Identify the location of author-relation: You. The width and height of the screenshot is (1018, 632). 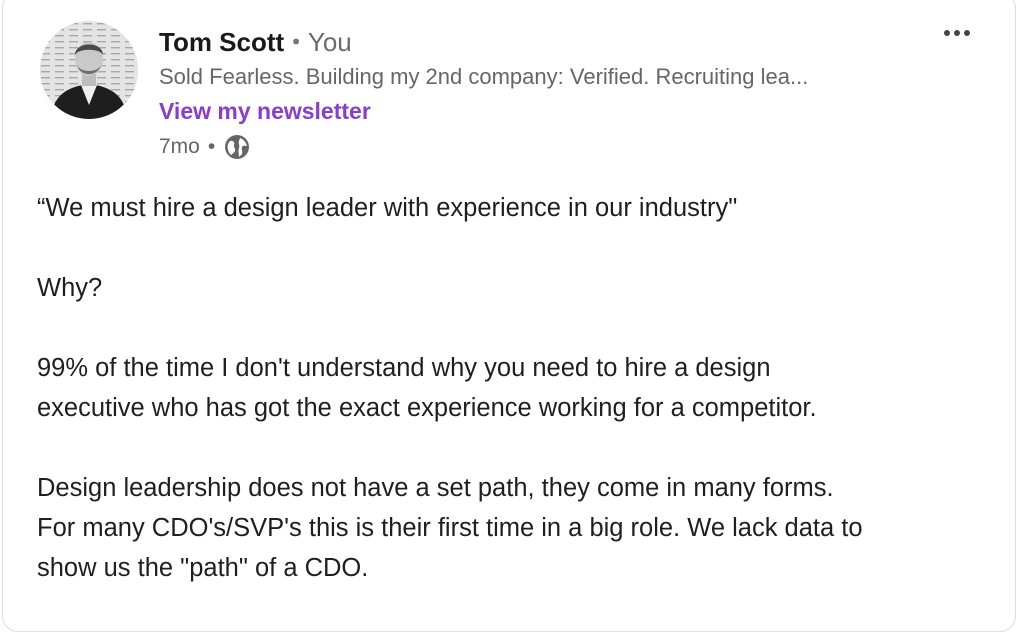
(329, 41).